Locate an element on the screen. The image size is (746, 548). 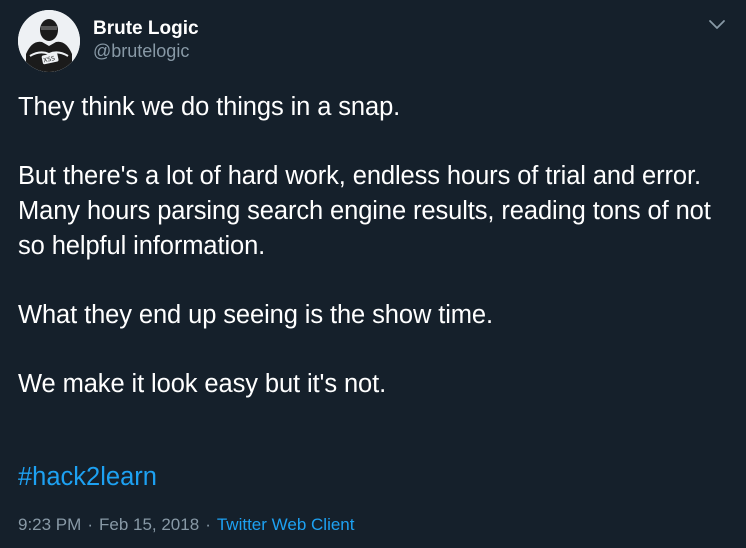
tweet-client-link: Twitter Web Client is located at coordinates (286, 525).